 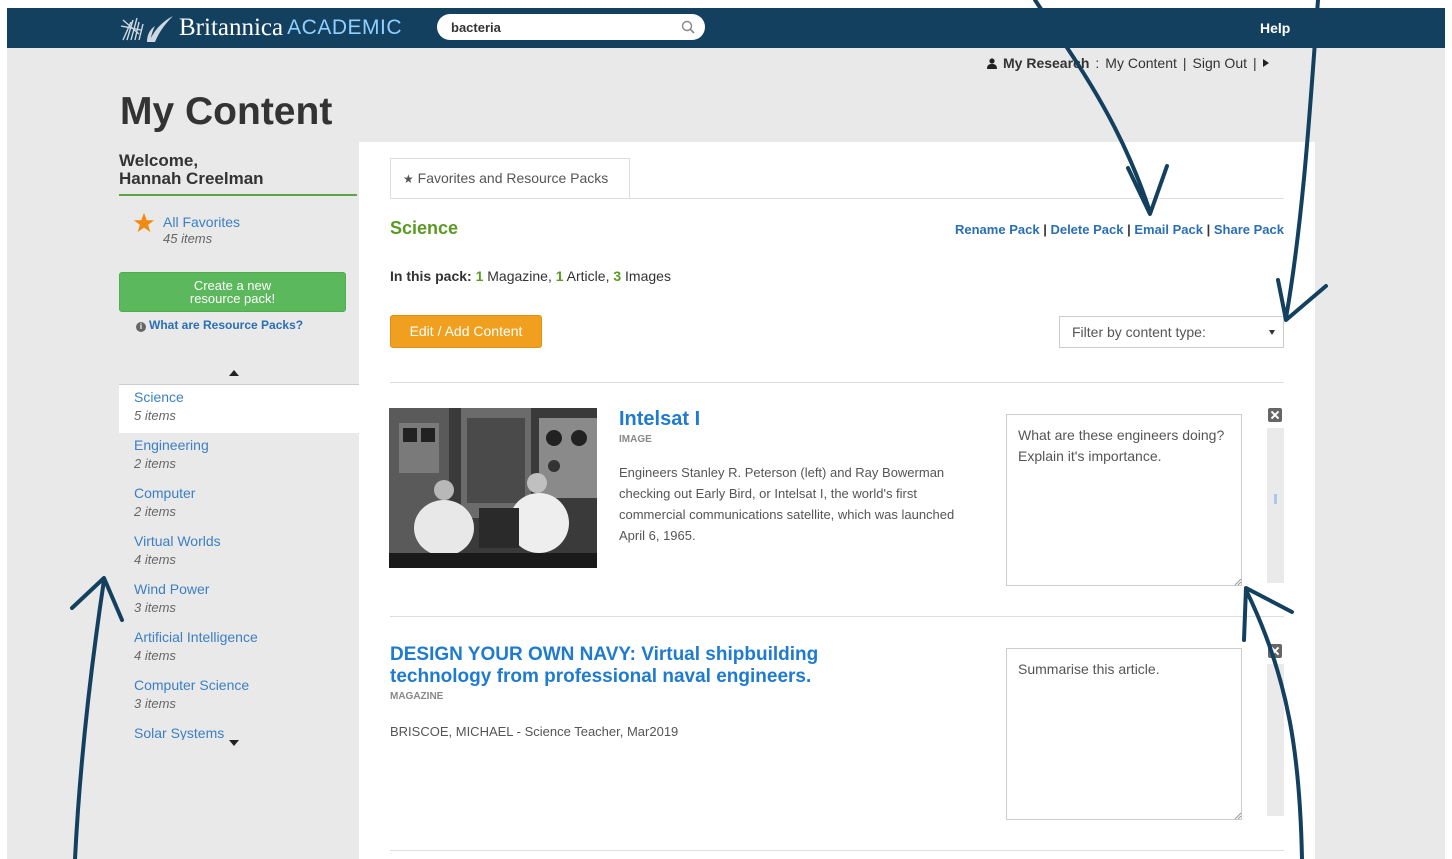 I want to click on create-pack-button: Create a new resource pack!, so click(x=232, y=292).